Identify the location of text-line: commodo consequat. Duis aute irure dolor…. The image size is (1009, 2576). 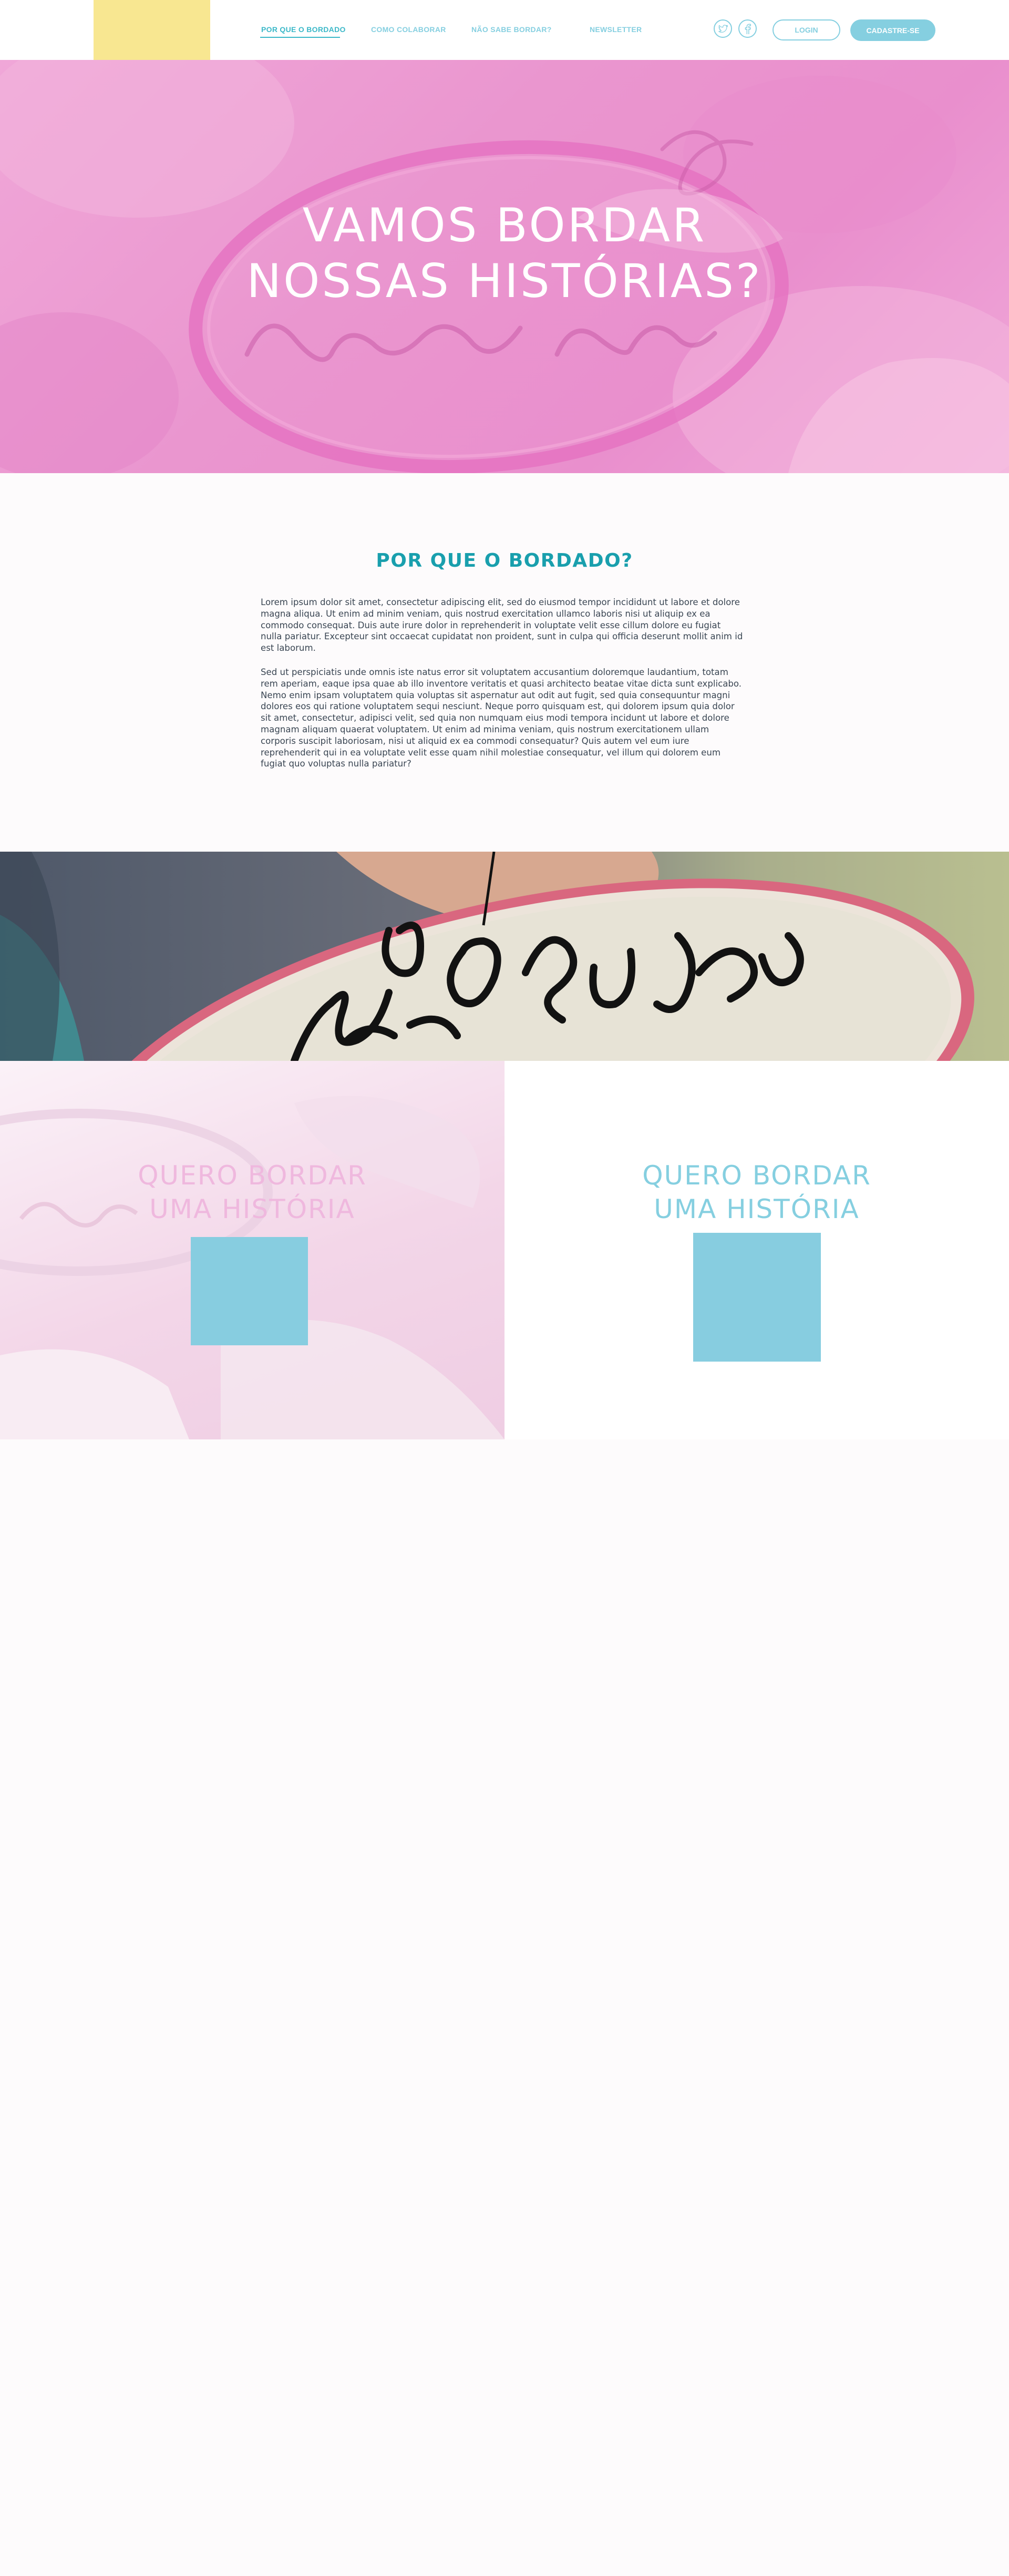
(491, 625).